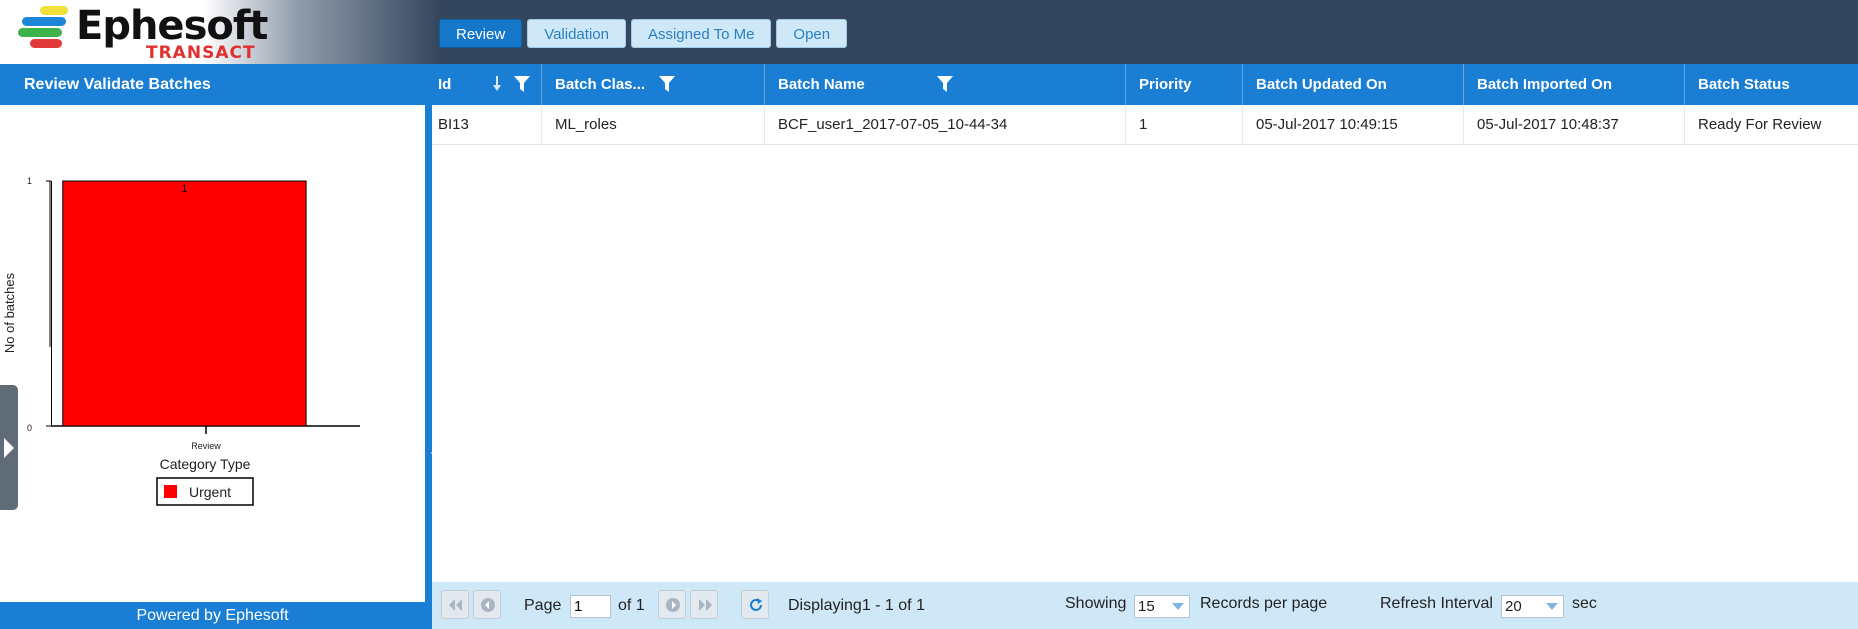  What do you see at coordinates (1321, 84) in the screenshot?
I see `column-label: Batch Updated On` at bounding box center [1321, 84].